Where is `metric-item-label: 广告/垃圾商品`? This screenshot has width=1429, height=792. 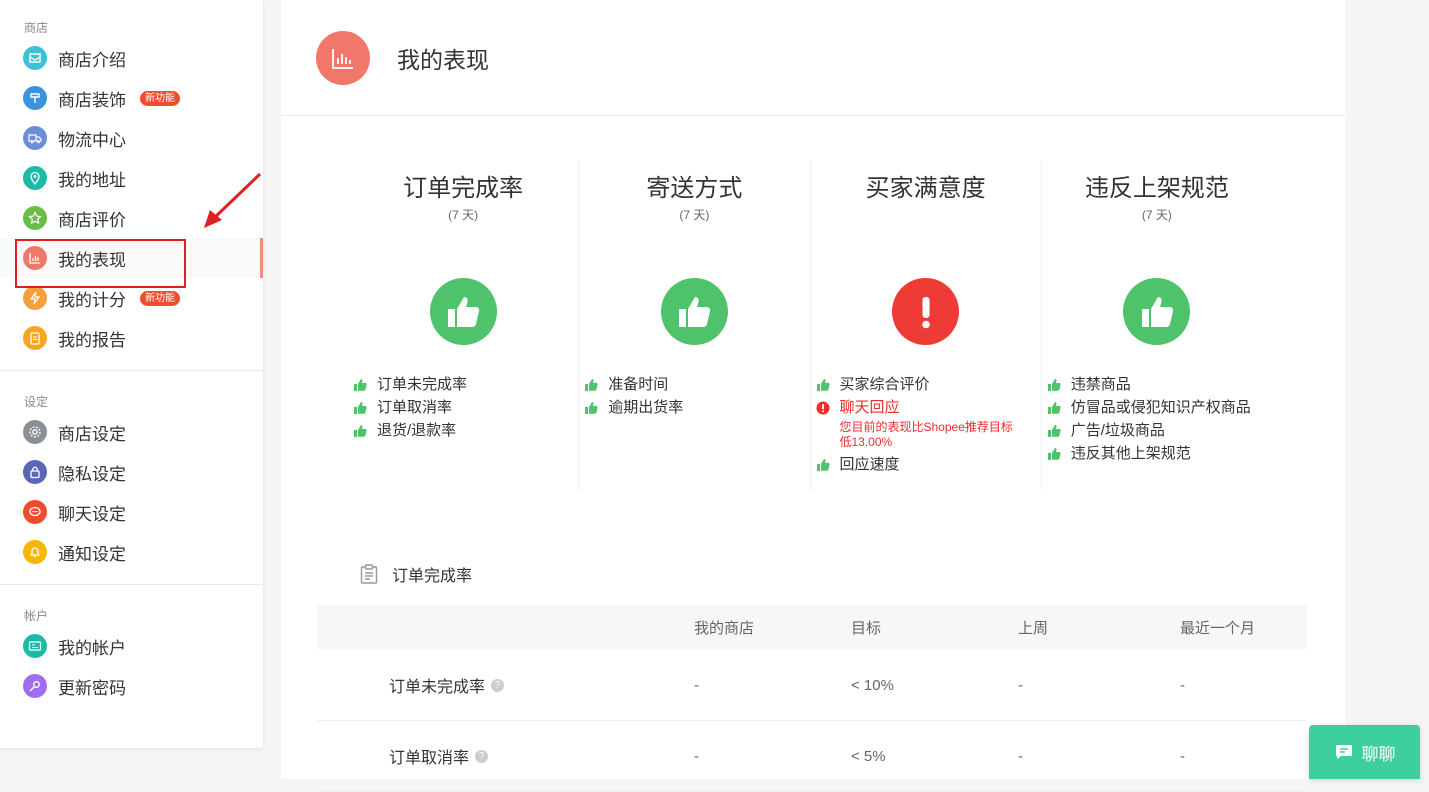
metric-item-label: 广告/垃圾商品 is located at coordinates (1117, 430).